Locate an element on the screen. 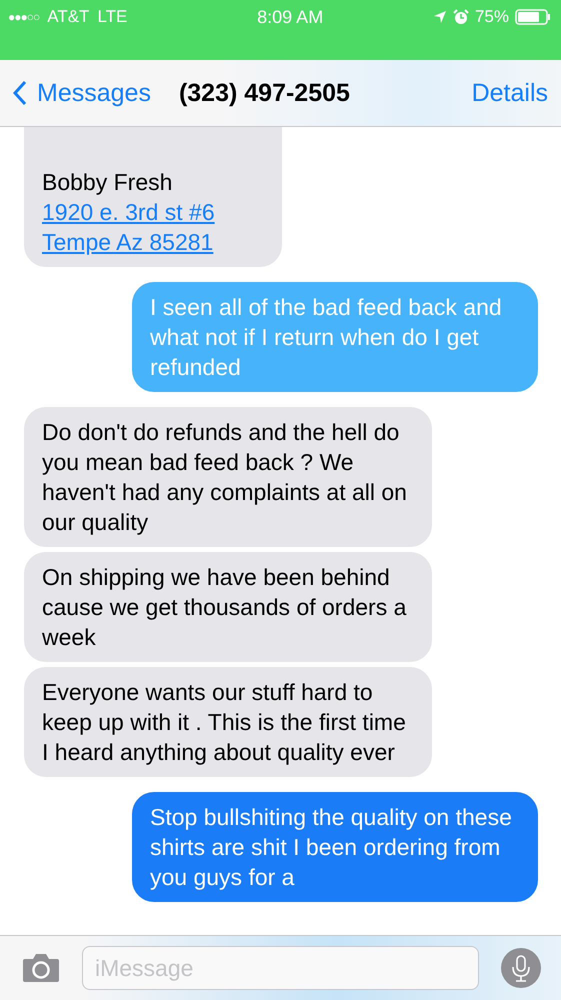  chevron-left-icon is located at coordinates (20, 93).